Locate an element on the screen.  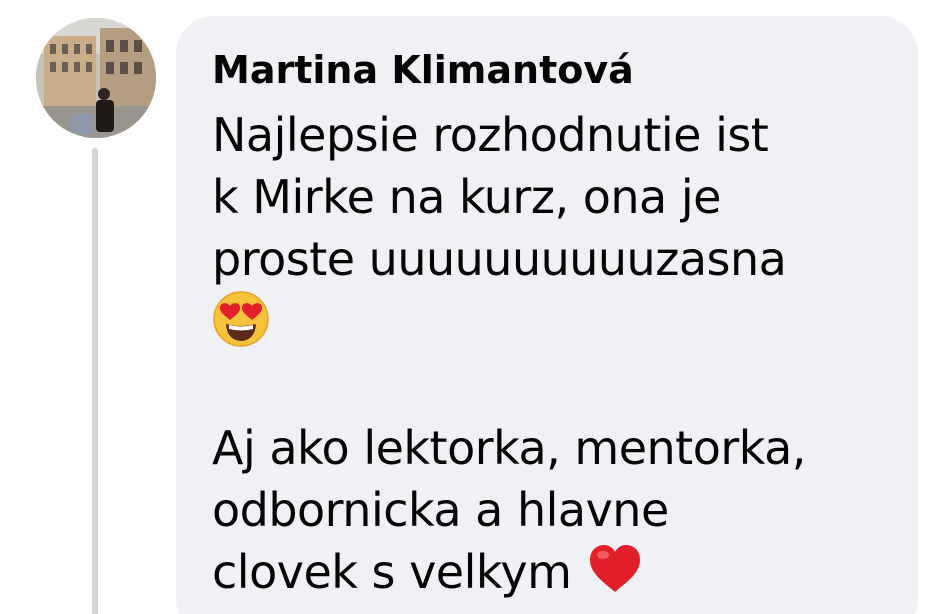
red-heart-icon is located at coordinates (615, 569).